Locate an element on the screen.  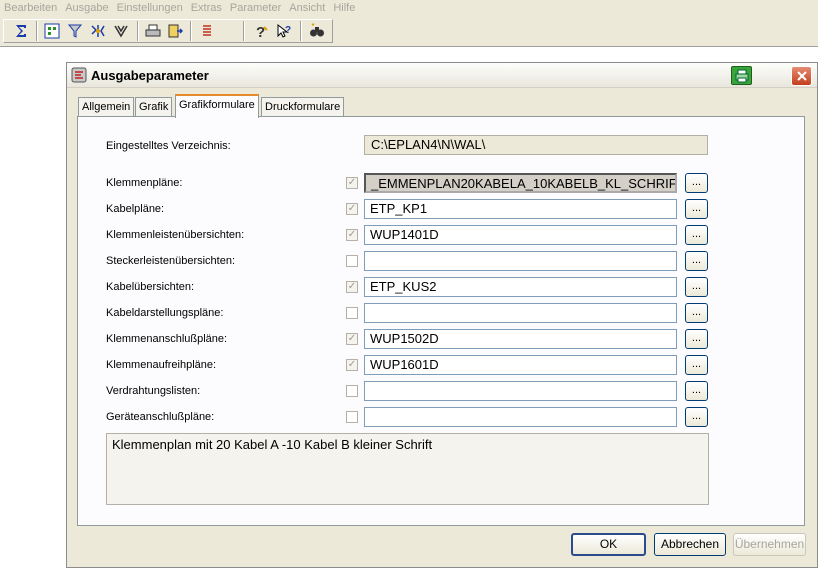
dialog-titlebar: Ausgabeparameter is located at coordinates (442, 75).